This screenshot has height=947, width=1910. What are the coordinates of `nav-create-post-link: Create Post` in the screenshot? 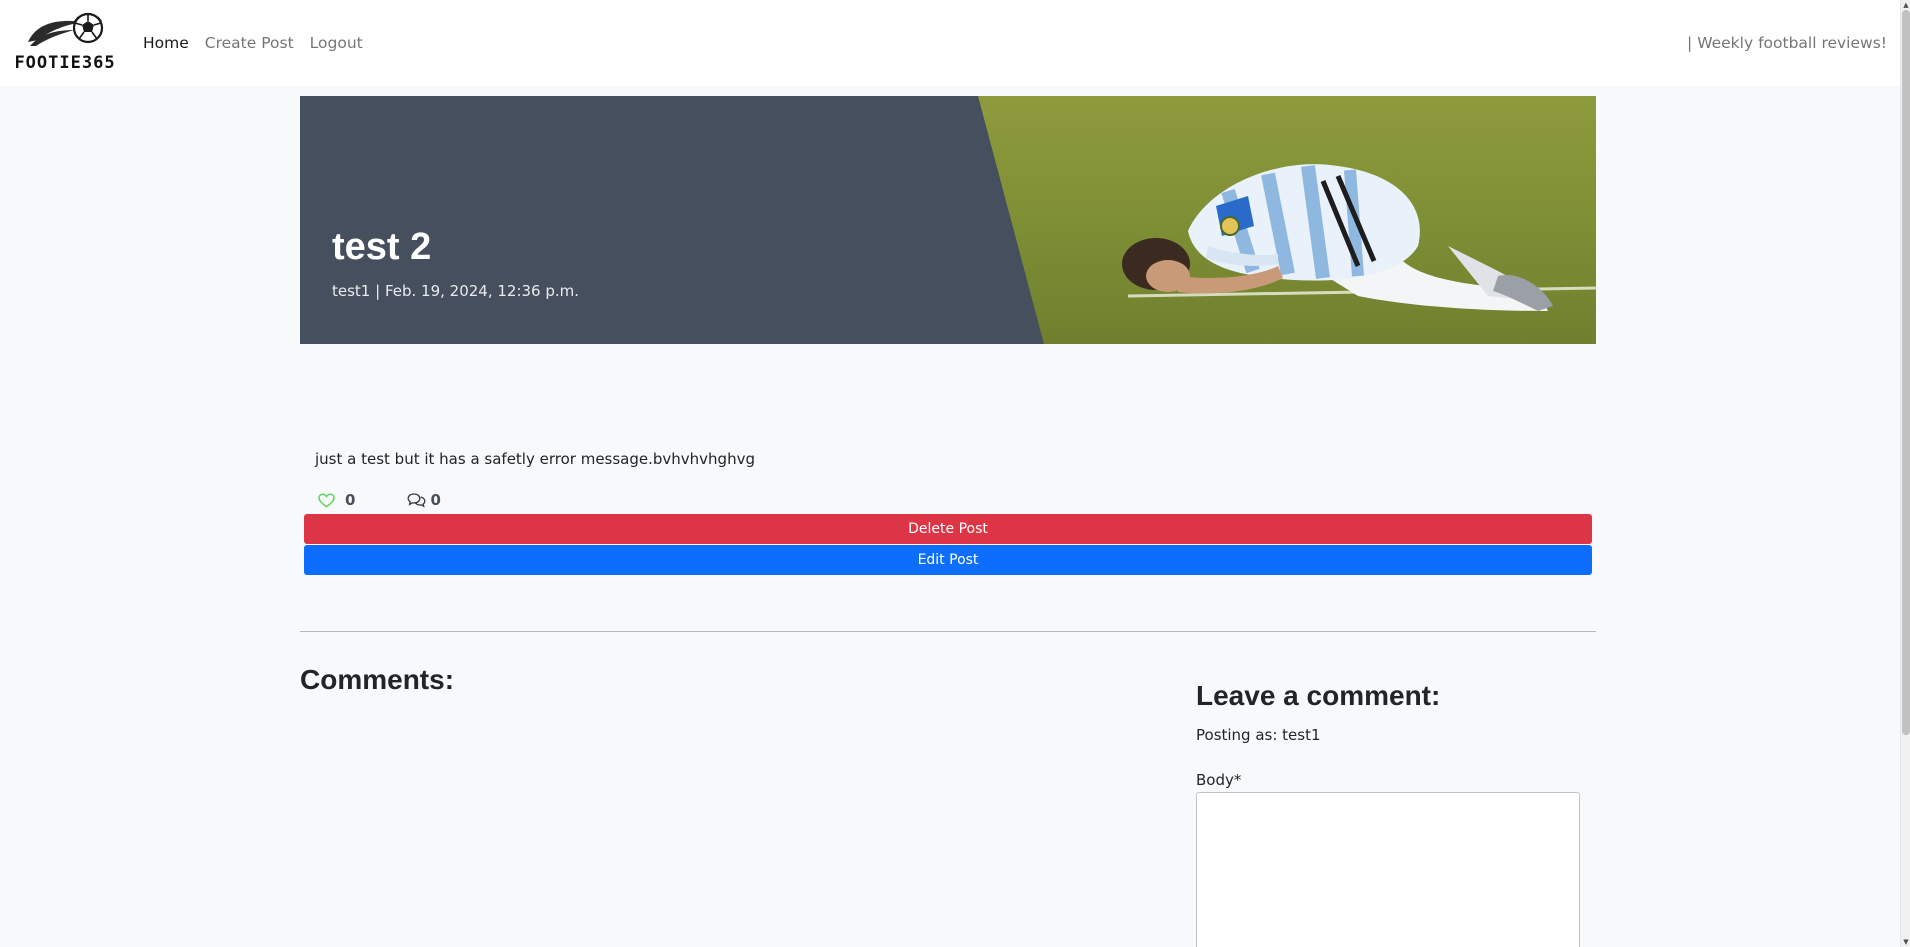 It's located at (249, 43).